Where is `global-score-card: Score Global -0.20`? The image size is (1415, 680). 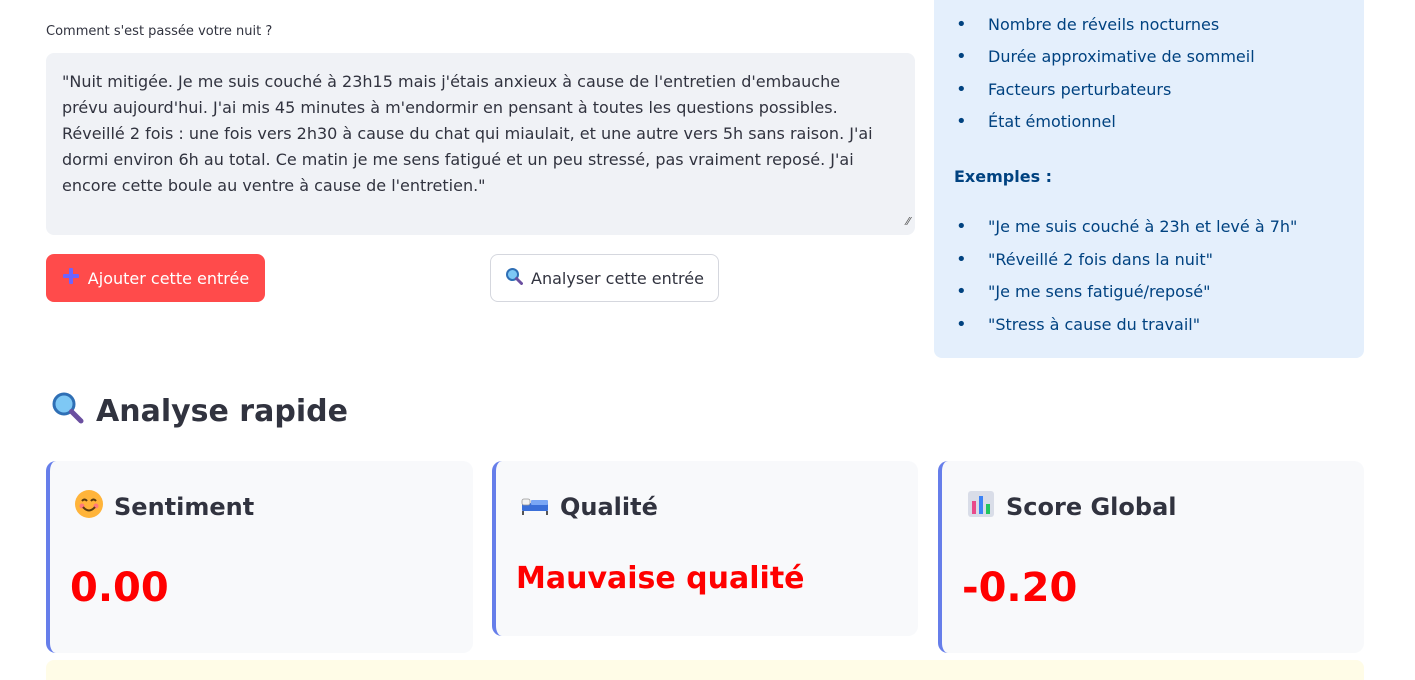 global-score-card: Score Global -0.20 is located at coordinates (1151, 557).